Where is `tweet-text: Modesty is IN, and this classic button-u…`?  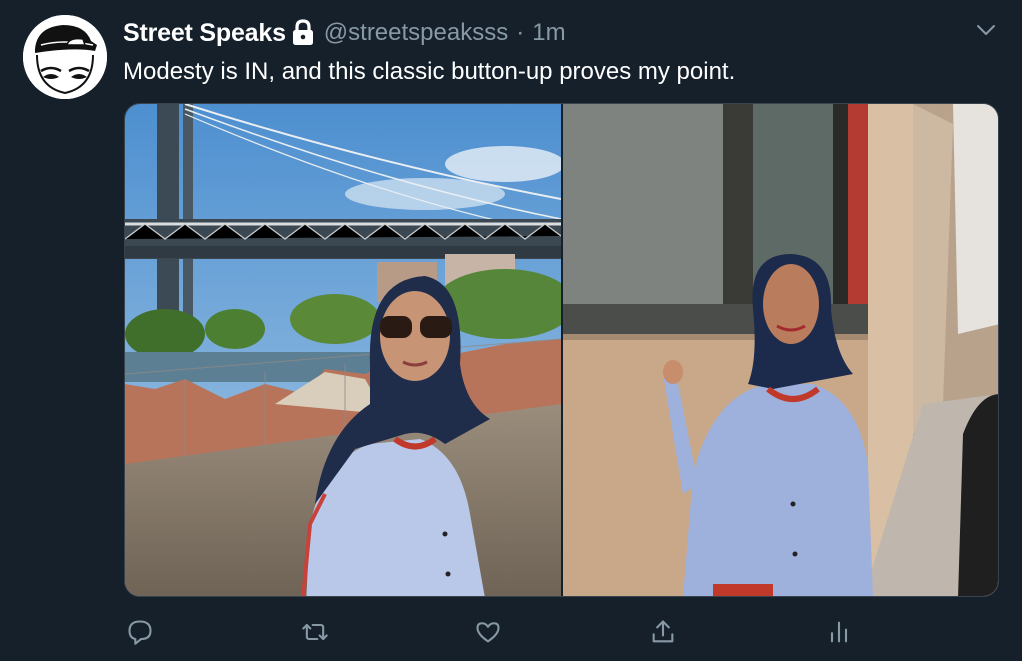 tweet-text: Modesty is IN, and this classic button-u… is located at coordinates (429, 71).